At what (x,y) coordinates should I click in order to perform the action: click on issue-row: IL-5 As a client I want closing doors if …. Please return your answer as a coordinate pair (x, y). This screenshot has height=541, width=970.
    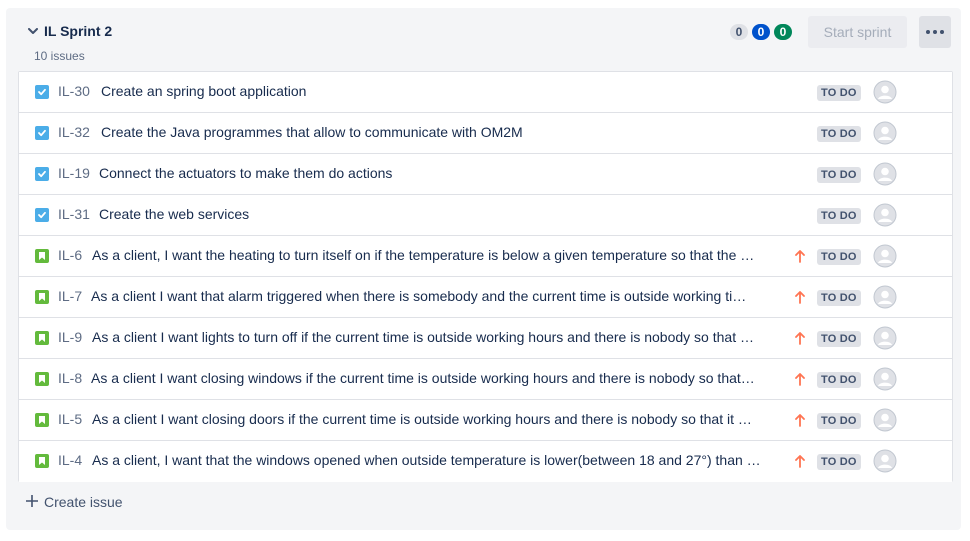
    Looking at the image, I should click on (485, 420).